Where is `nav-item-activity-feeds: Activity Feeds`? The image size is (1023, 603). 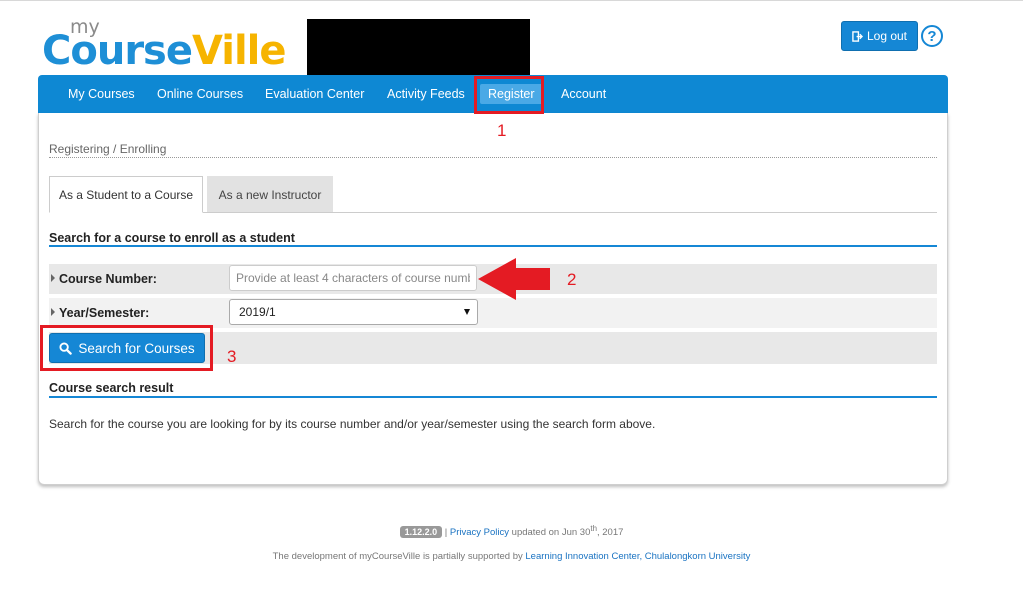 nav-item-activity-feeds: Activity Feeds is located at coordinates (426, 94).